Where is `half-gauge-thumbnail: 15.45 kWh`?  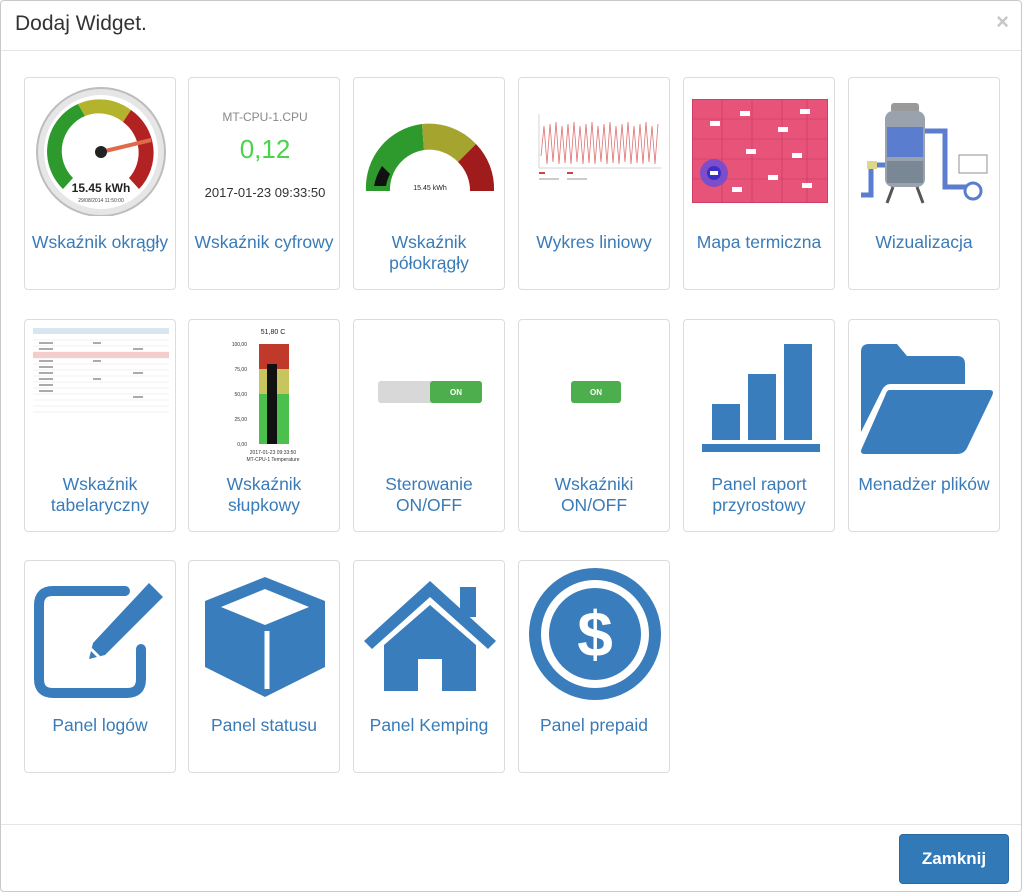
half-gauge-thumbnail: 15.45 kWh is located at coordinates (430, 151).